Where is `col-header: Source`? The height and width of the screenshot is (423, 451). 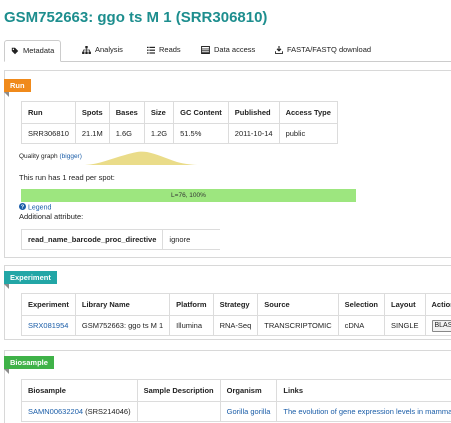
col-header: Source is located at coordinates (298, 304).